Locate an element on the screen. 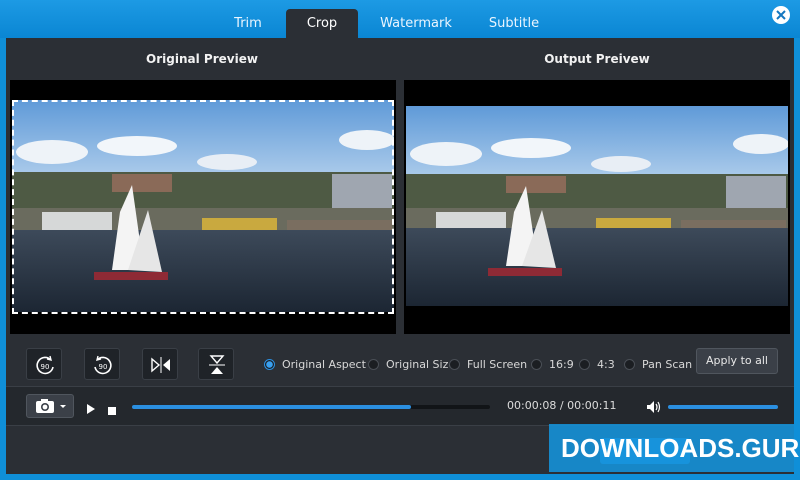 The height and width of the screenshot is (480, 800). speaker-icon is located at coordinates (654, 407).